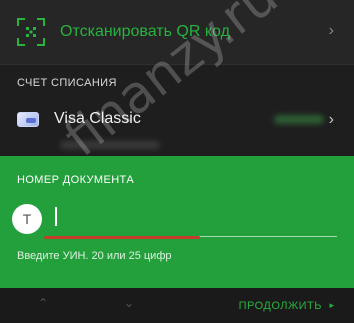  I want to click on document-number-header: НОМЕР ДОКУМЕНТА, so click(76, 180).